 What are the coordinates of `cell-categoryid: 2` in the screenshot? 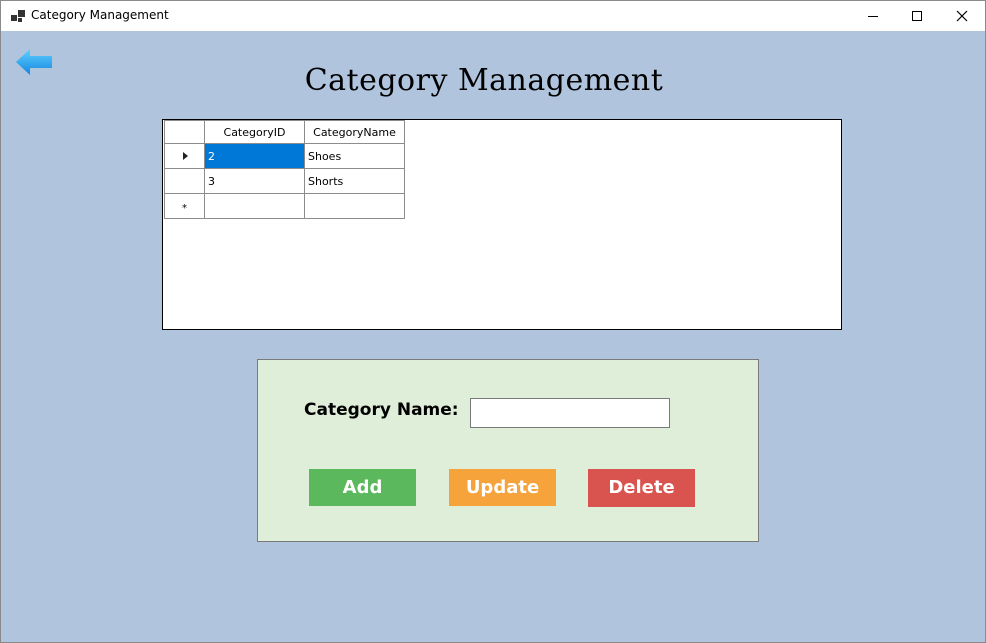 It's located at (254, 156).